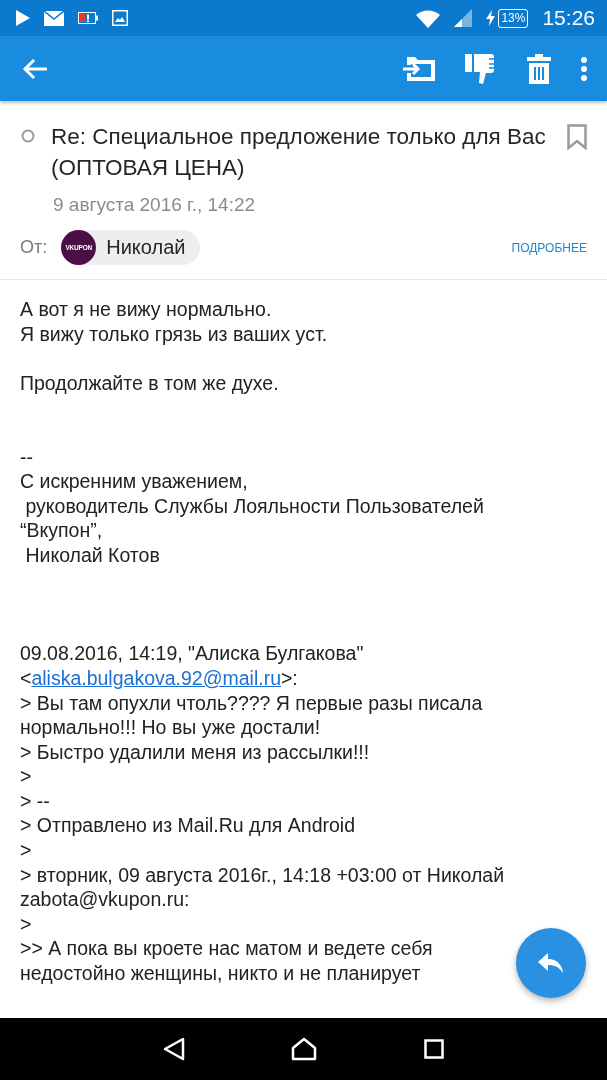 This screenshot has width=607, height=1080. Describe the element at coordinates (146, 247) in the screenshot. I see `sender-name: Николай` at that location.